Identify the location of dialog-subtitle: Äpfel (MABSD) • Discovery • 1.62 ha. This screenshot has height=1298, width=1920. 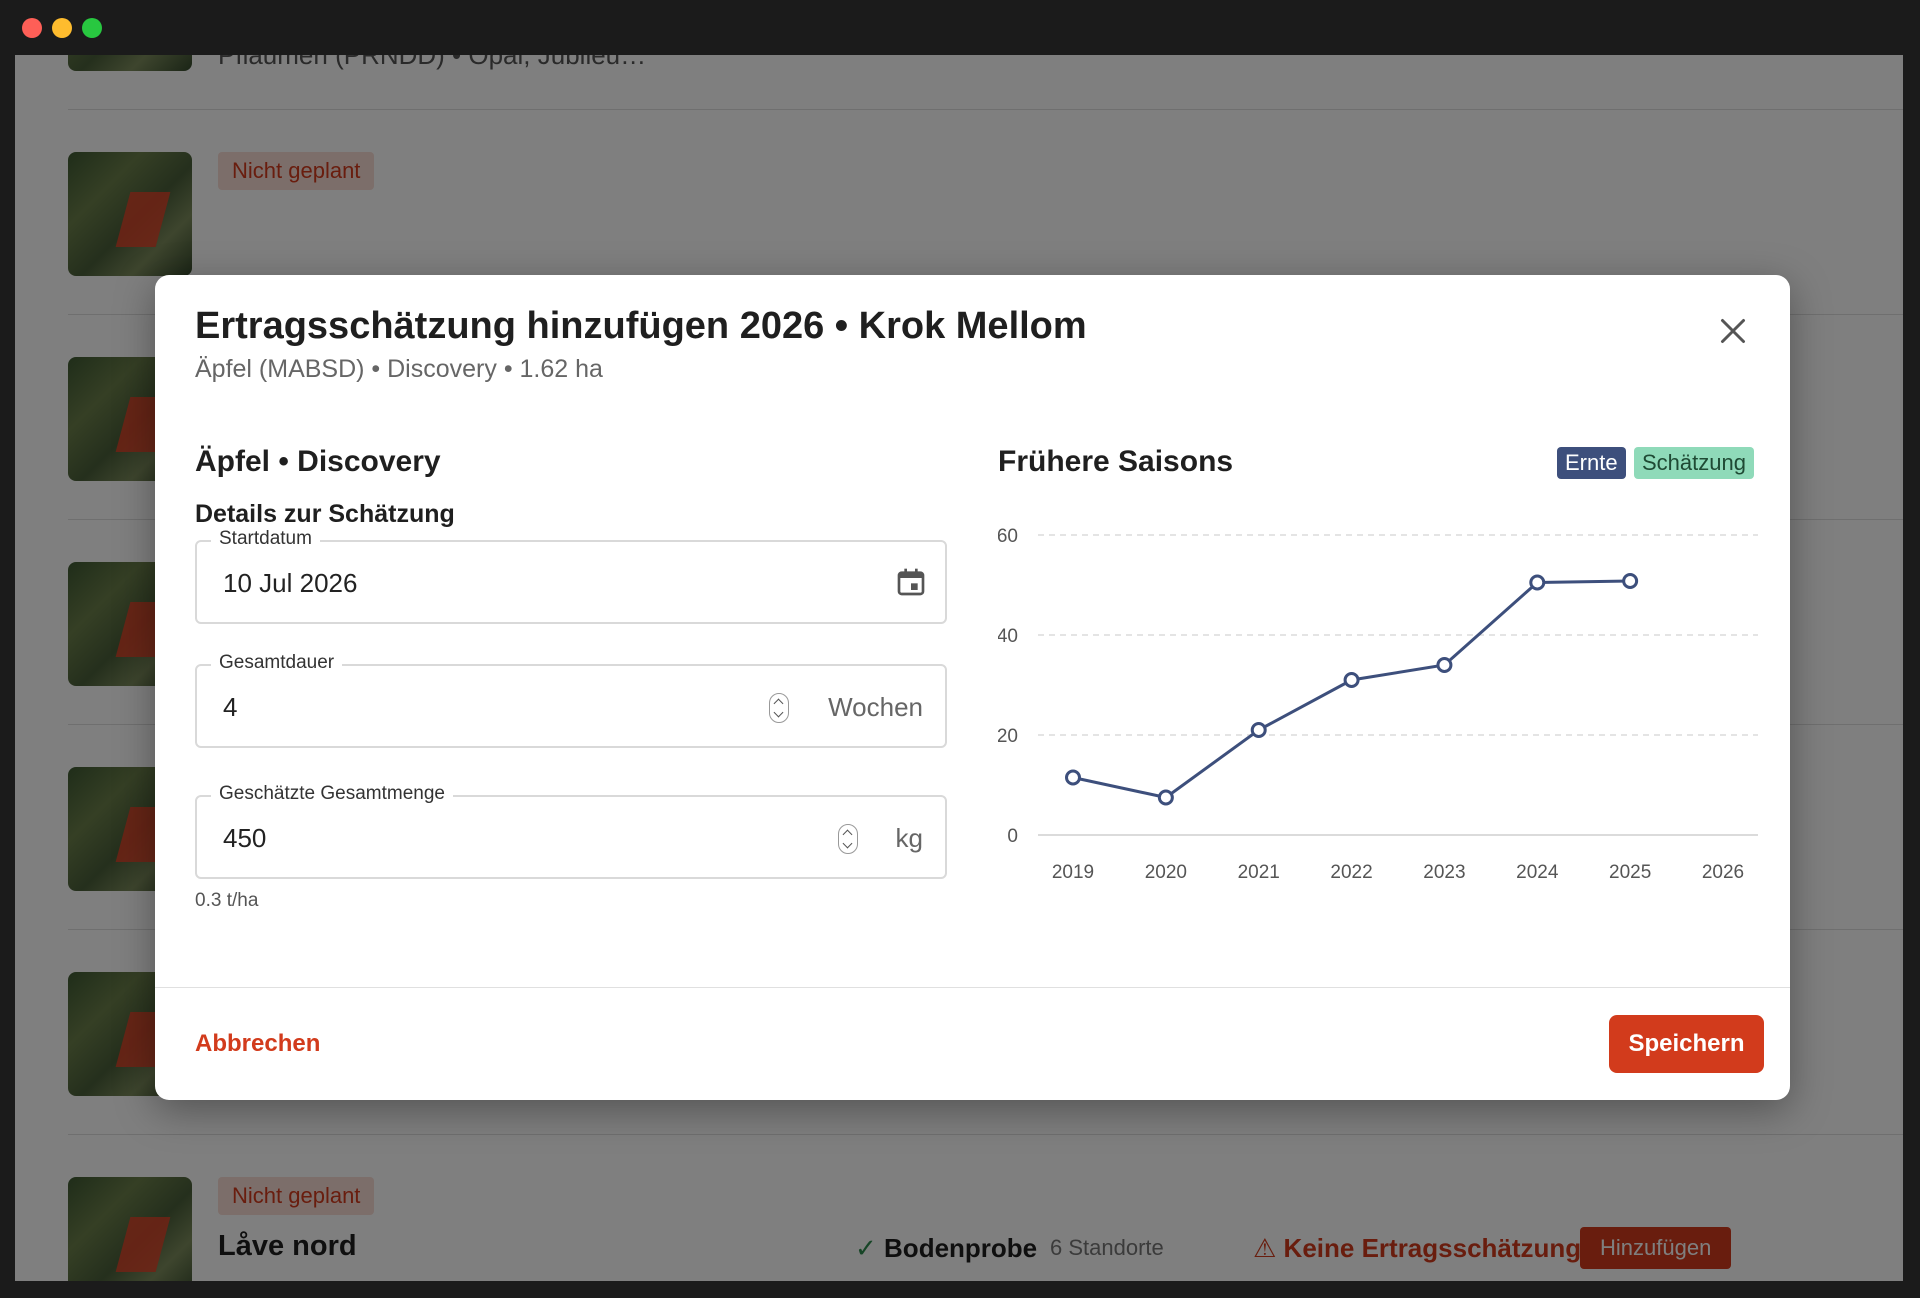
(399, 369).